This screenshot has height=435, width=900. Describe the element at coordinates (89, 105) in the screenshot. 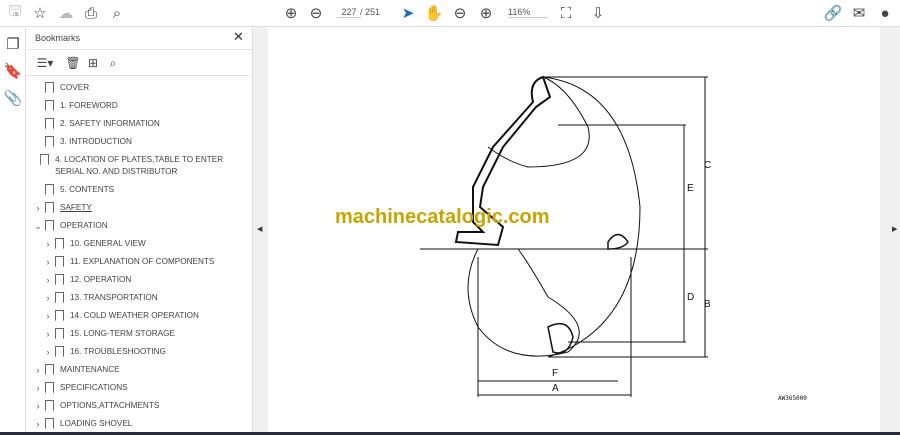

I see `bookmark-label: 1. FOREWORD` at that location.